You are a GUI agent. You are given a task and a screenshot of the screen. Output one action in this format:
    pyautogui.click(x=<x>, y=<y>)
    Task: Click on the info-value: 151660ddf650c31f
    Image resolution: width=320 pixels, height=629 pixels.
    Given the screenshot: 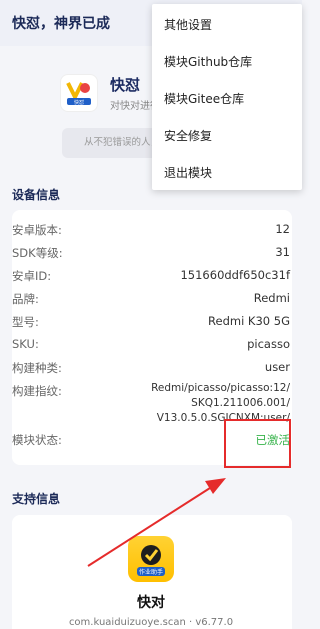 What is the action you would take?
    pyautogui.click(x=235, y=275)
    